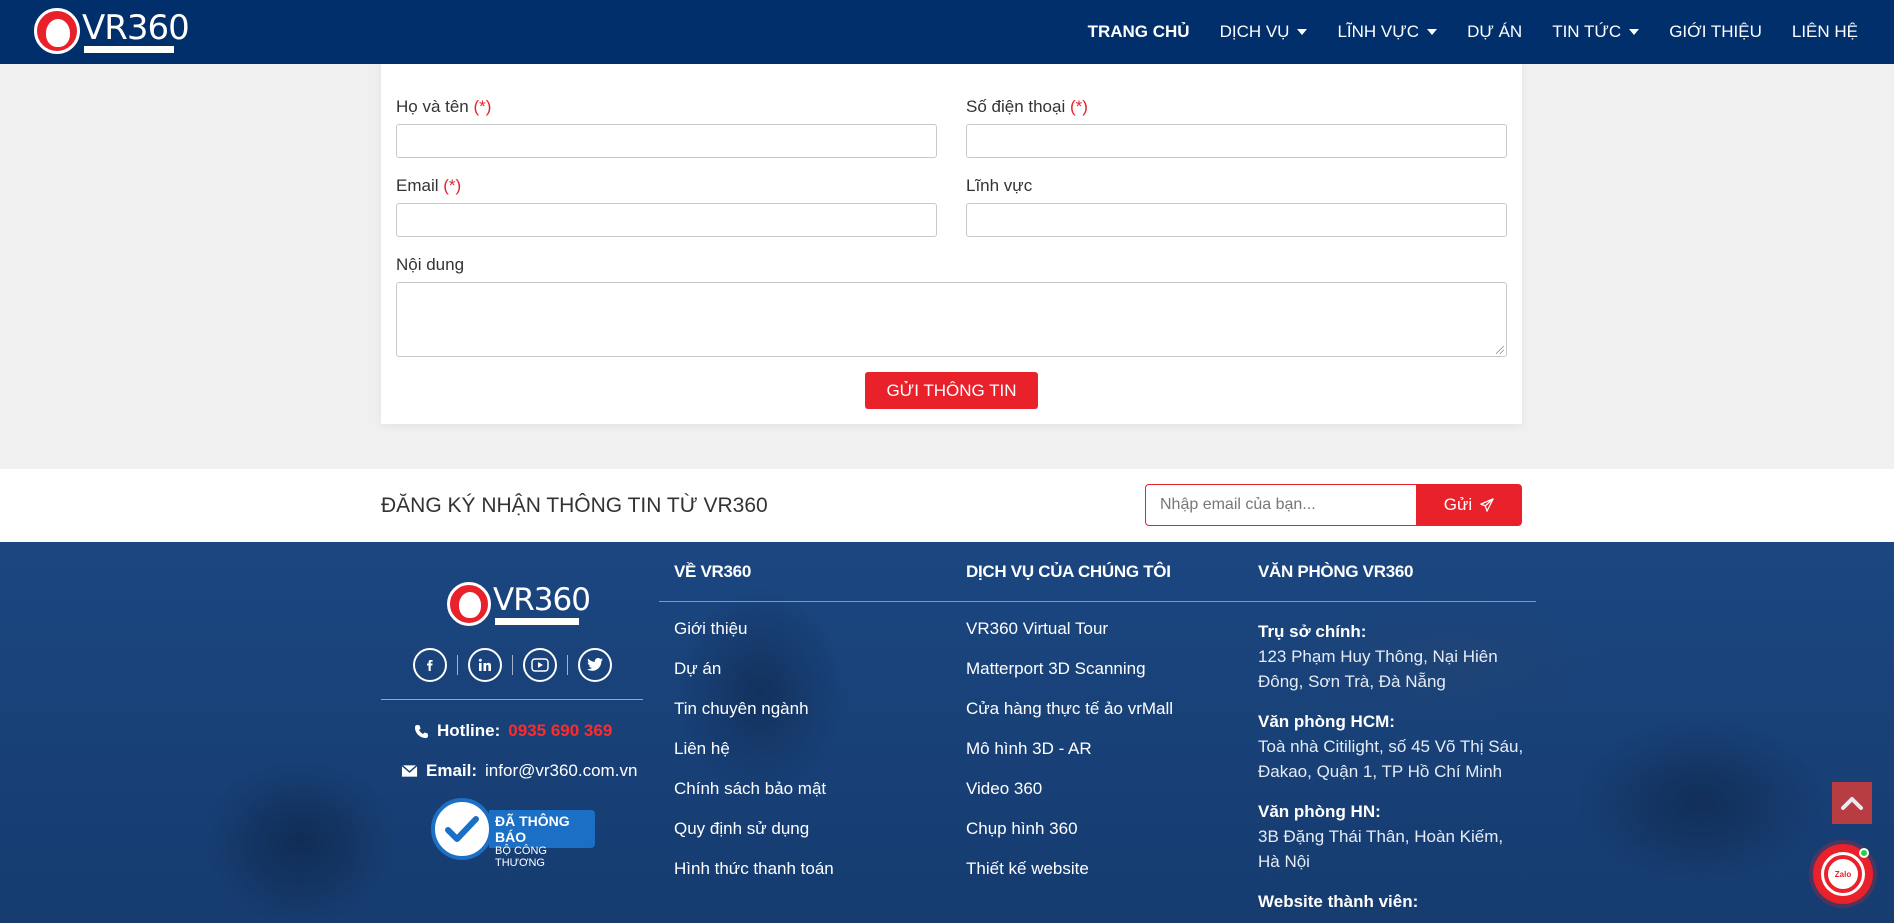 The width and height of the screenshot is (1894, 923). Describe the element at coordinates (1281, 505) in the screenshot. I see `newsletter-email-input` at that location.